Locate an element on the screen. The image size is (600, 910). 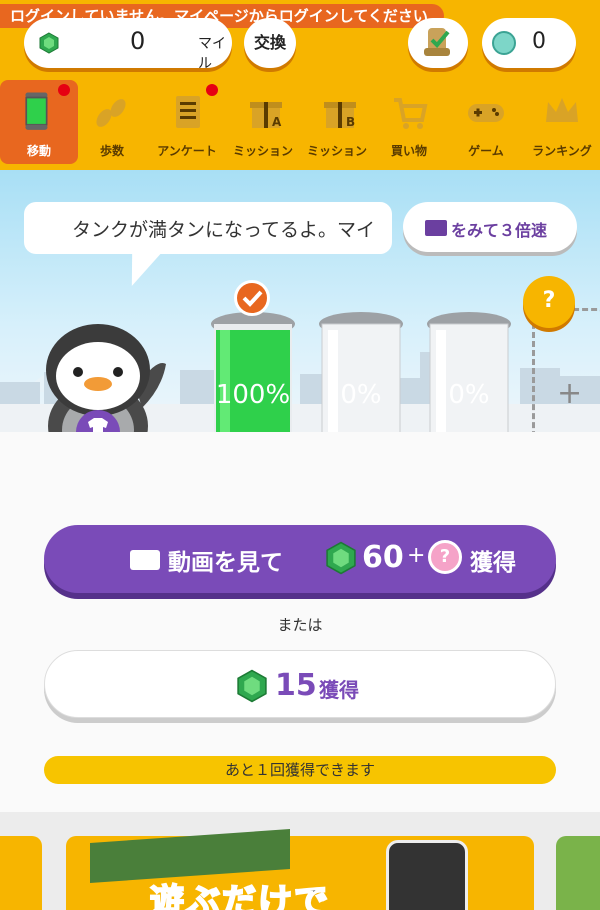
svg-text: B is located at coordinates (350, 122).